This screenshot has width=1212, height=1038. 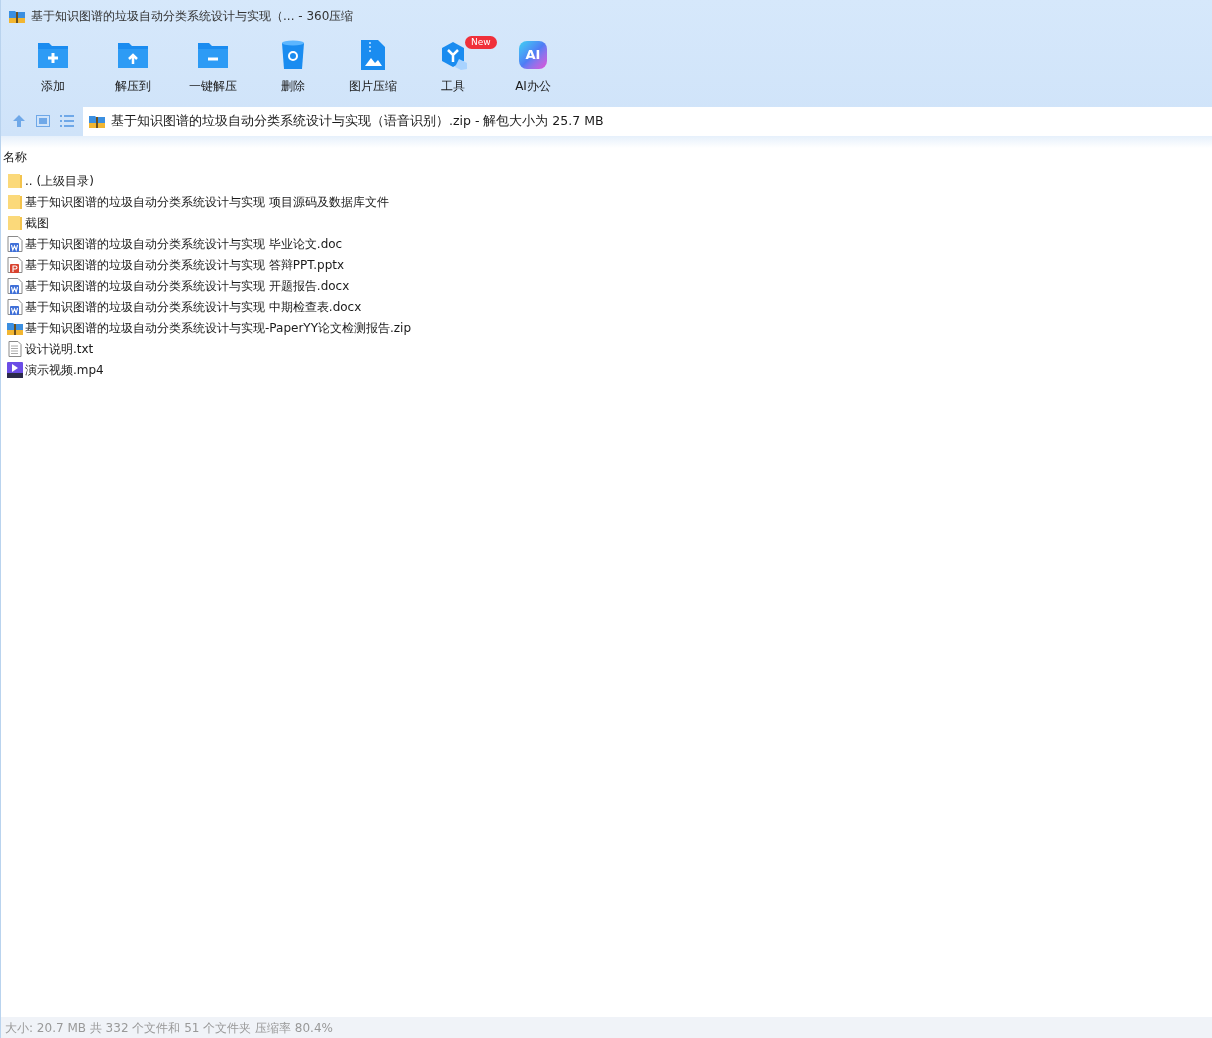 I want to click on list-view-icon, so click(x=67, y=121).